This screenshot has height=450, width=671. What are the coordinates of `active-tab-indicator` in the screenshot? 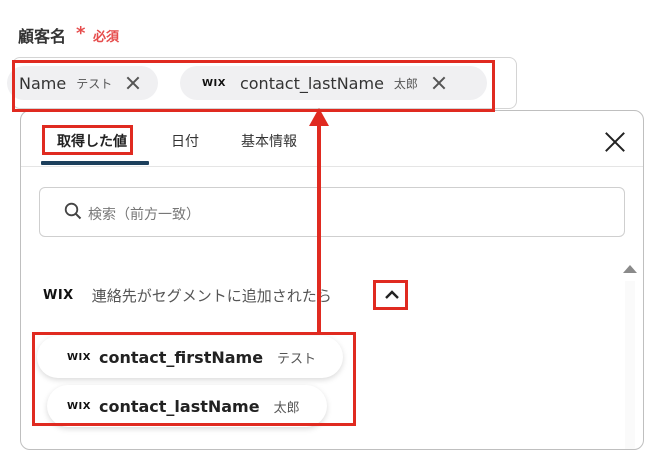 It's located at (95, 163).